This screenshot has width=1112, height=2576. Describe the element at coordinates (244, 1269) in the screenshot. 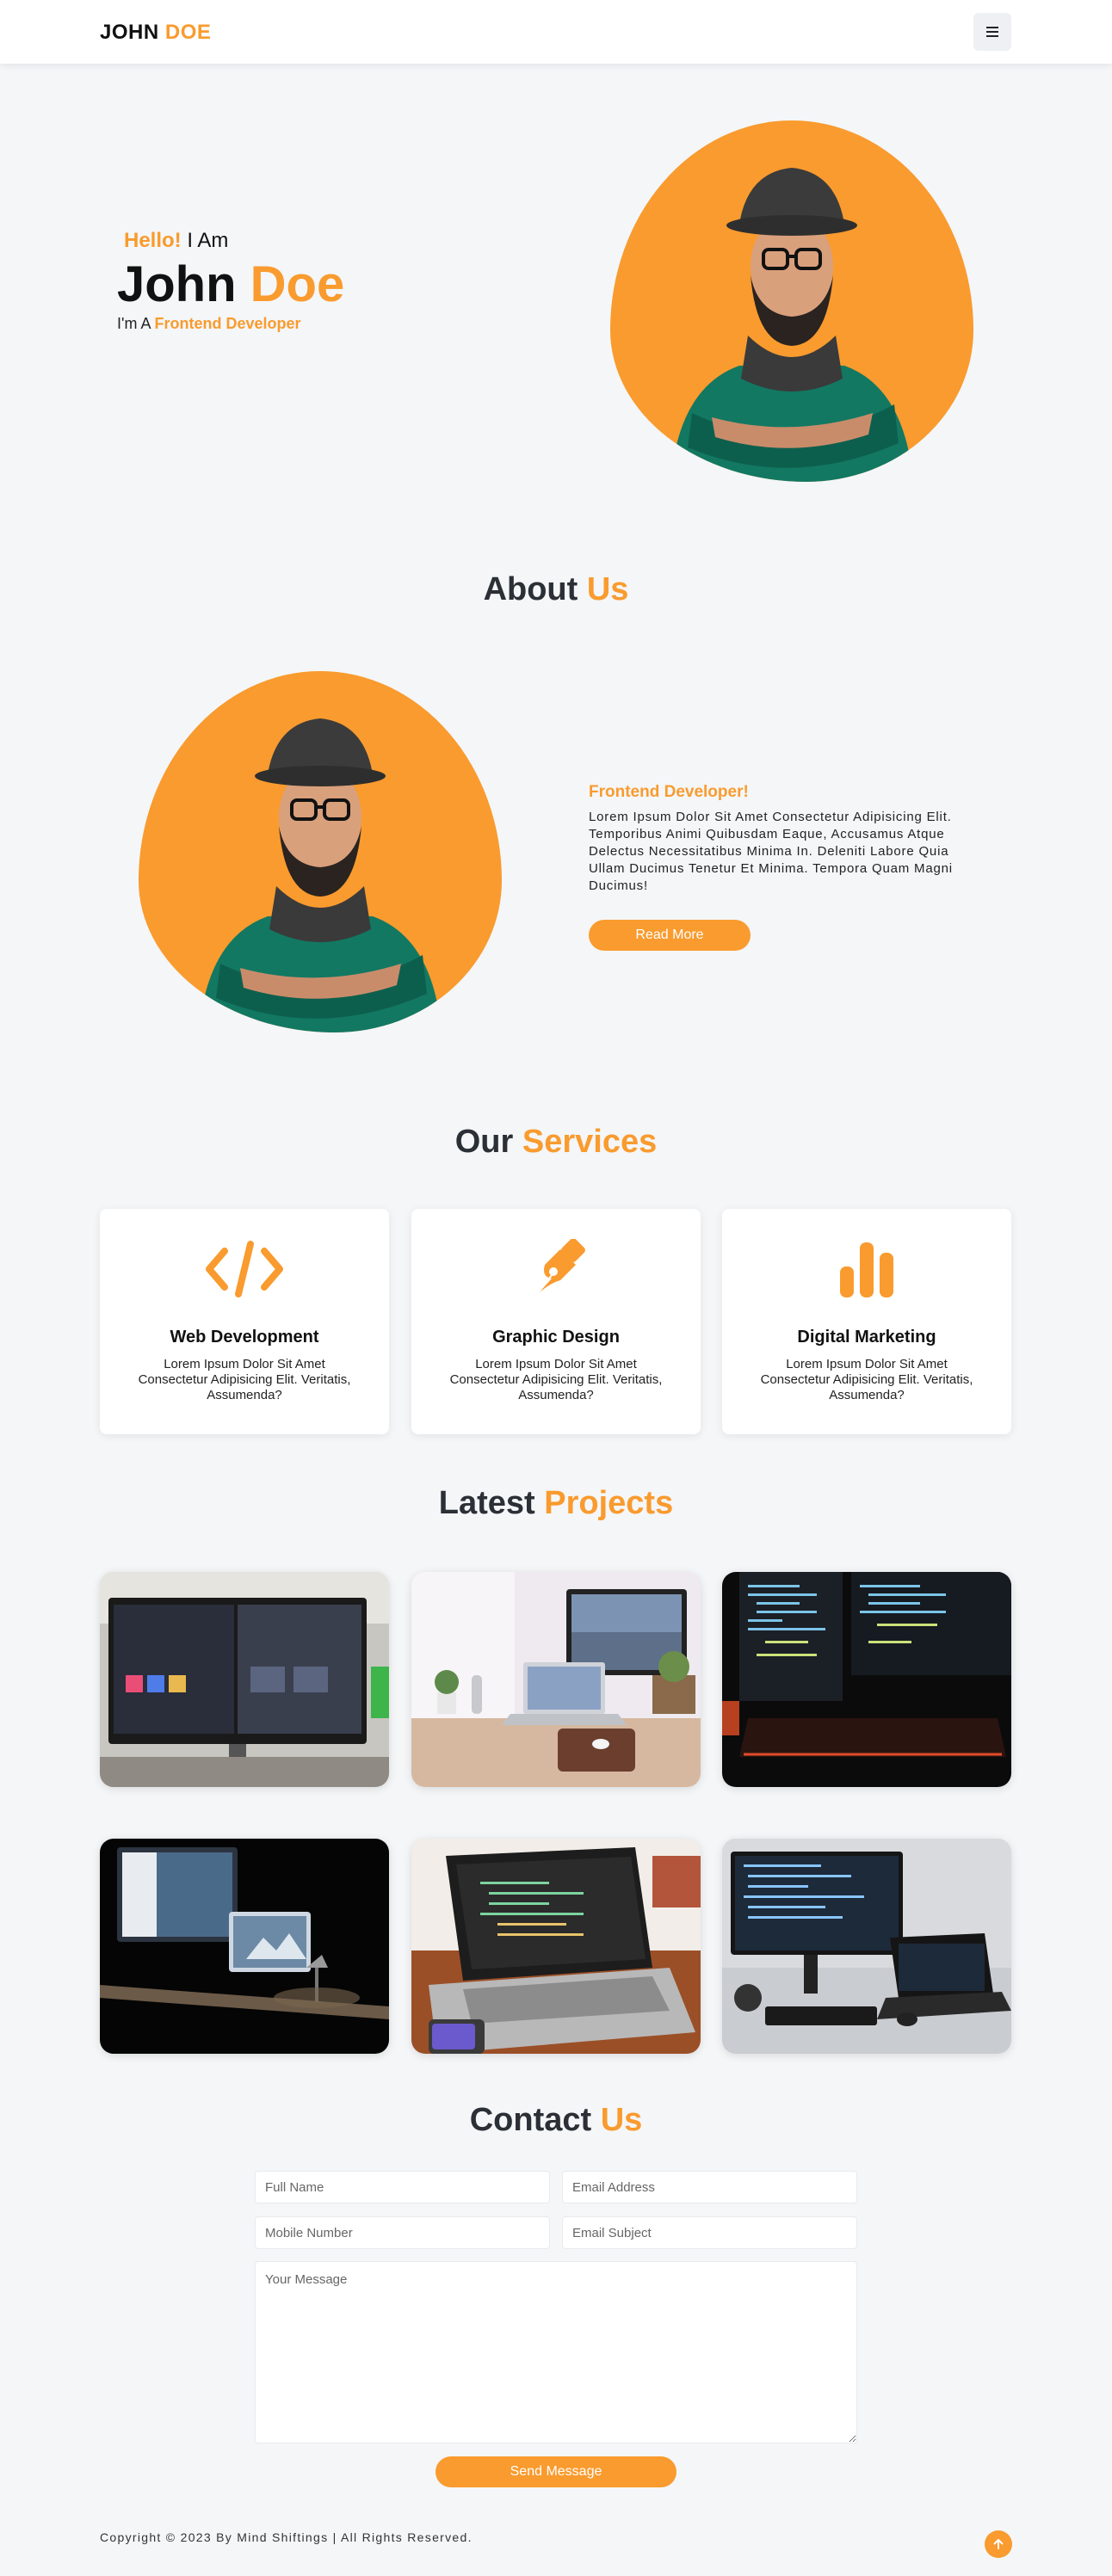

I see `code-icon` at that location.